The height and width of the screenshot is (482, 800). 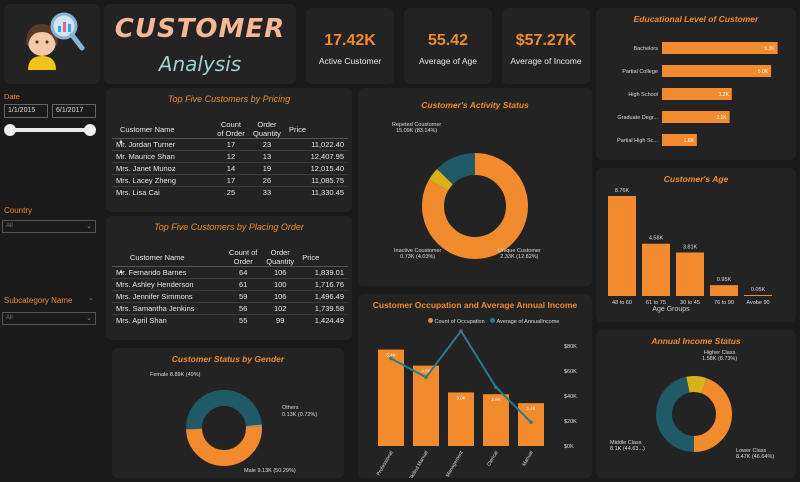 I want to click on tick-label: Manual, so click(x=527, y=458).